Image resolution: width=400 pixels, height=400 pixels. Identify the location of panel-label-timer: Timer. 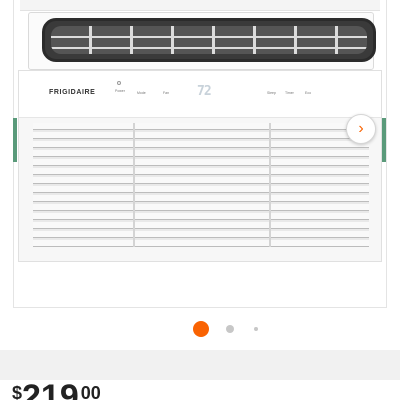
(289, 93).